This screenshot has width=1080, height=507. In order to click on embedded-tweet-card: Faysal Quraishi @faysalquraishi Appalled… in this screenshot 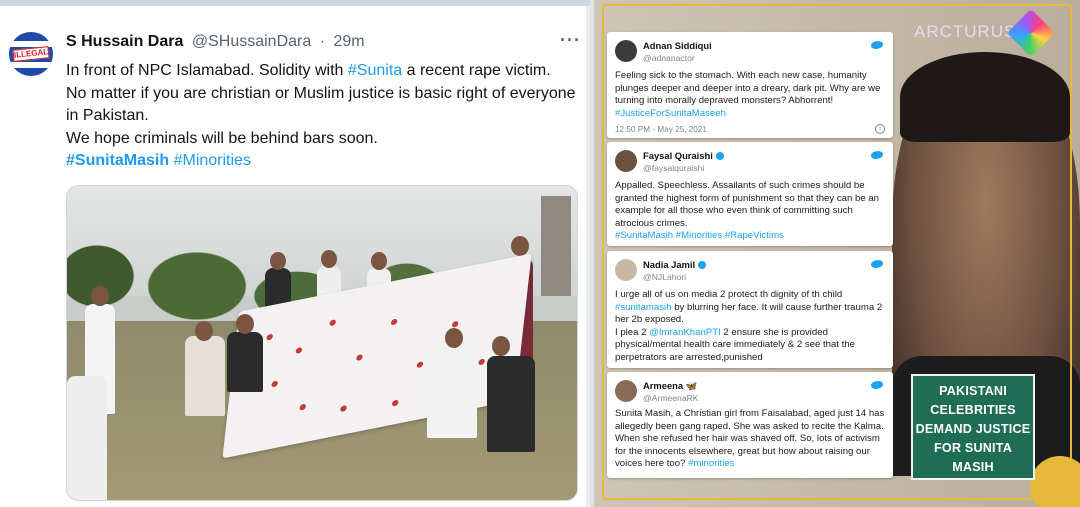, I will do `click(750, 194)`.